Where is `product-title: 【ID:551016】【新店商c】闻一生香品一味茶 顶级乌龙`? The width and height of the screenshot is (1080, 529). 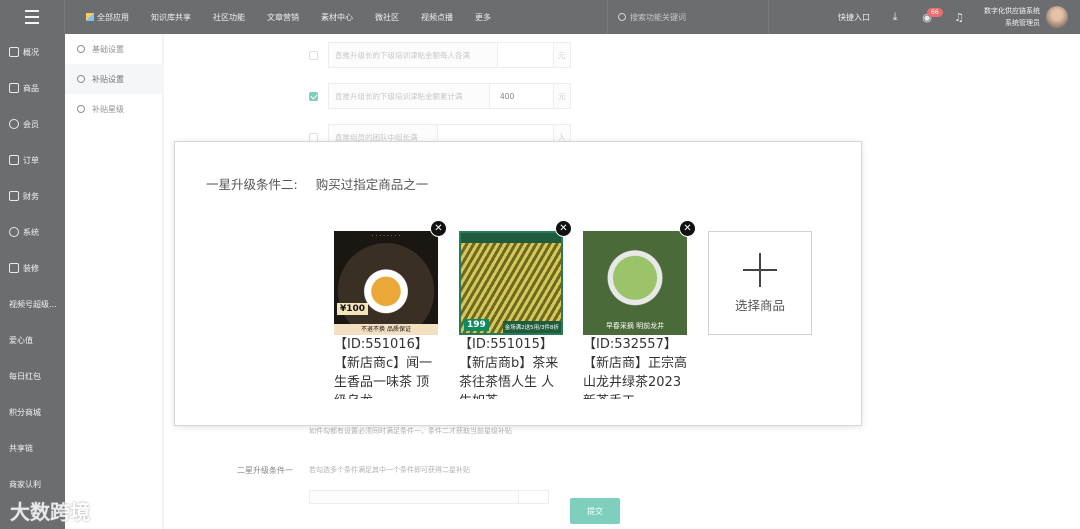
product-title: 【ID:551016】【新店商c】闻一生香品一味茶 顶级乌龙 is located at coordinates (383, 368).